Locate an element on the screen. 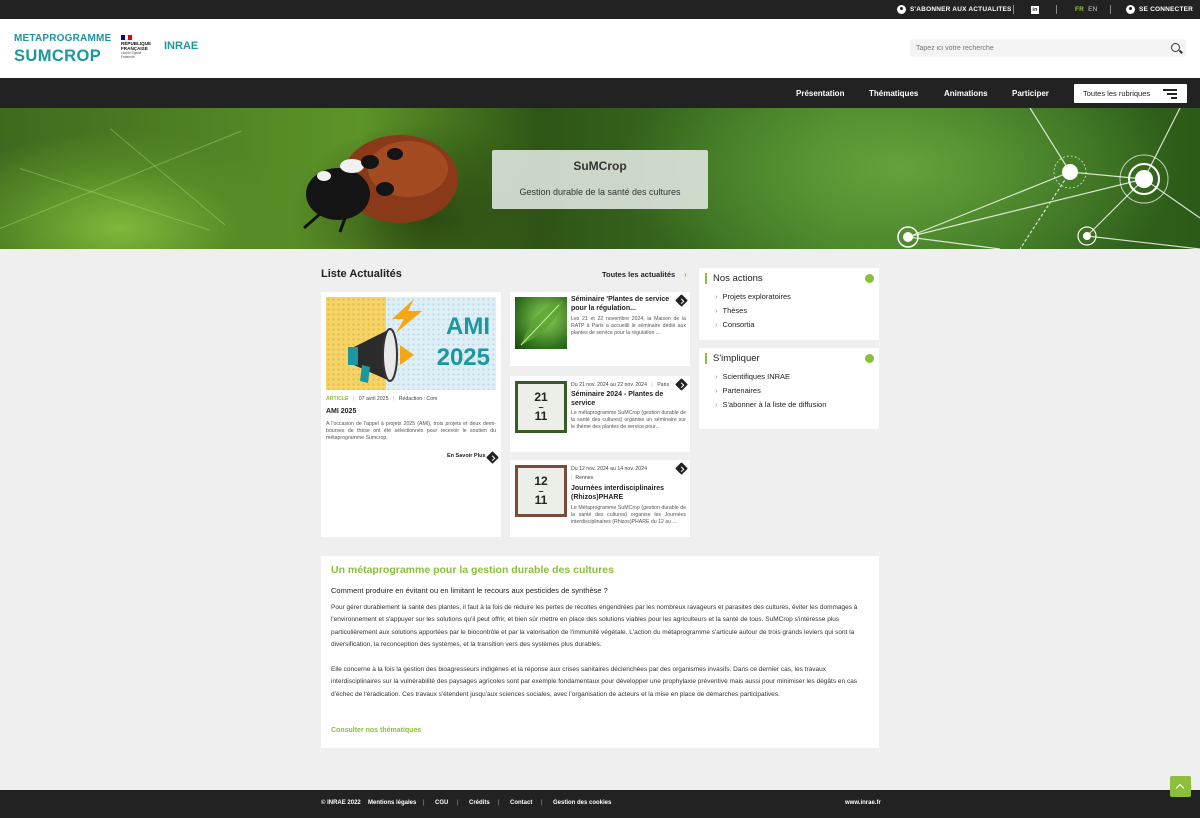  event-place: Rennes is located at coordinates (584, 478).